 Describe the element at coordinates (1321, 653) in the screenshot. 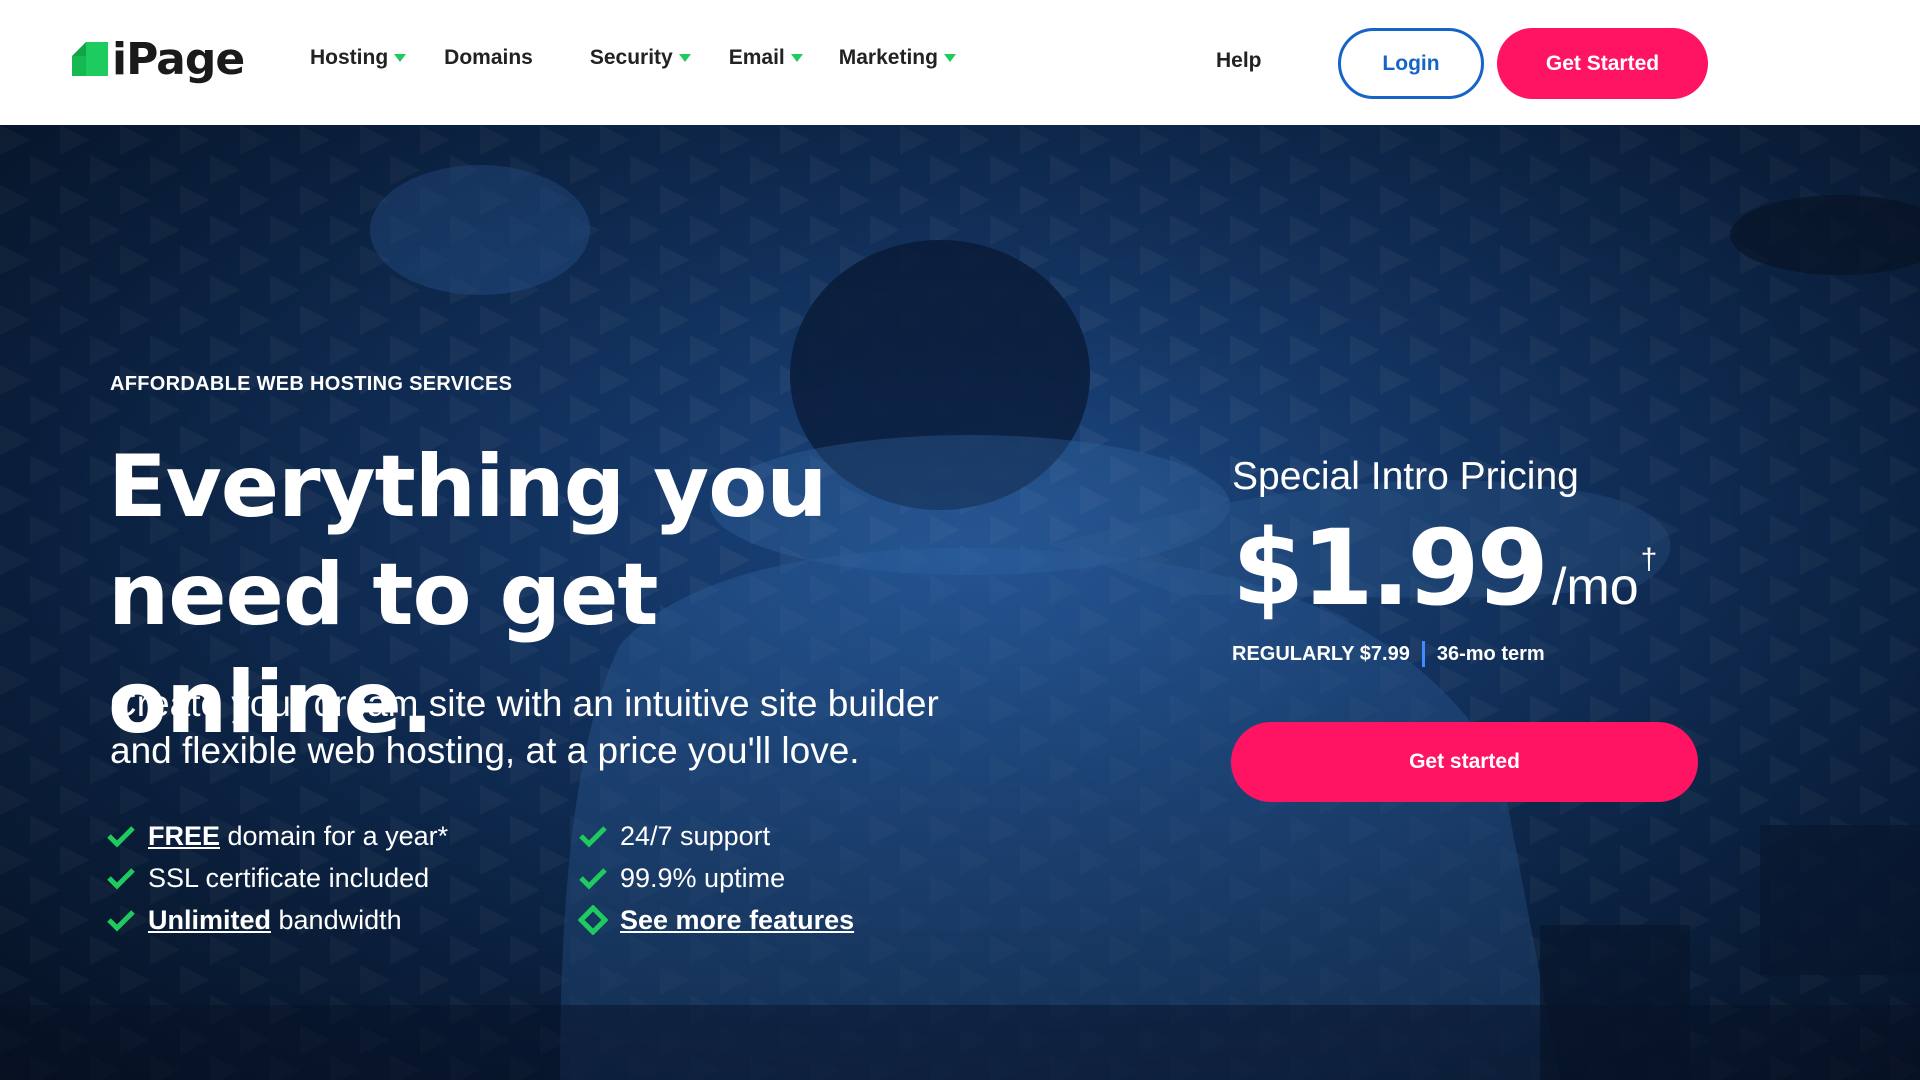

I see `regular-price: REGULARLY $7.99` at that location.